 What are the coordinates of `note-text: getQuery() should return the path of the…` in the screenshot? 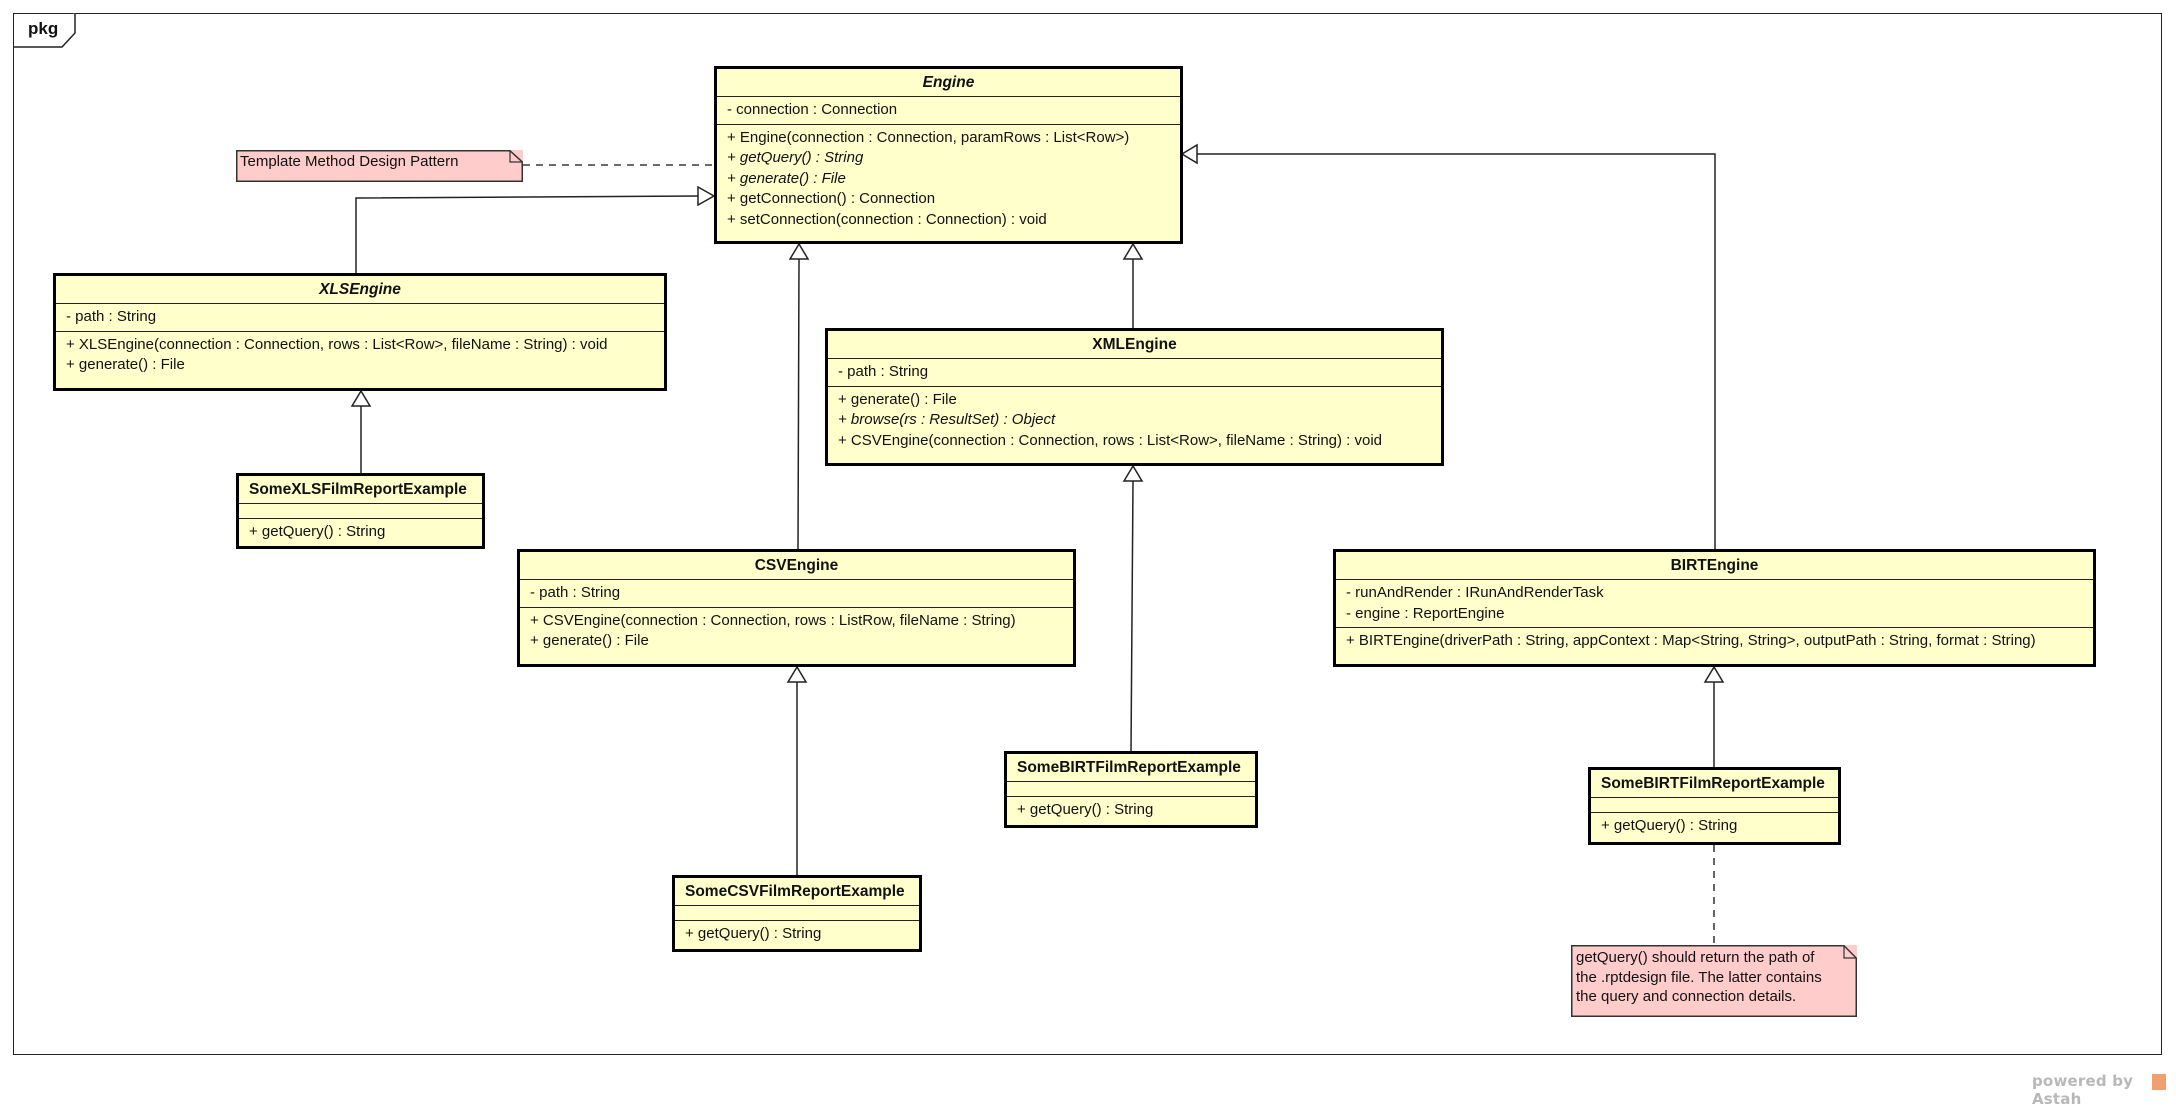 It's located at (1699, 977).